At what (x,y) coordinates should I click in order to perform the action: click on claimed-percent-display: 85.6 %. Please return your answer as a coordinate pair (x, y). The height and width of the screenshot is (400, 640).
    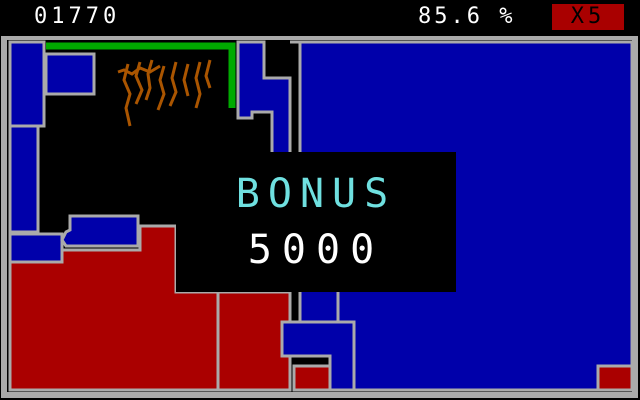
    Looking at the image, I should click on (467, 16).